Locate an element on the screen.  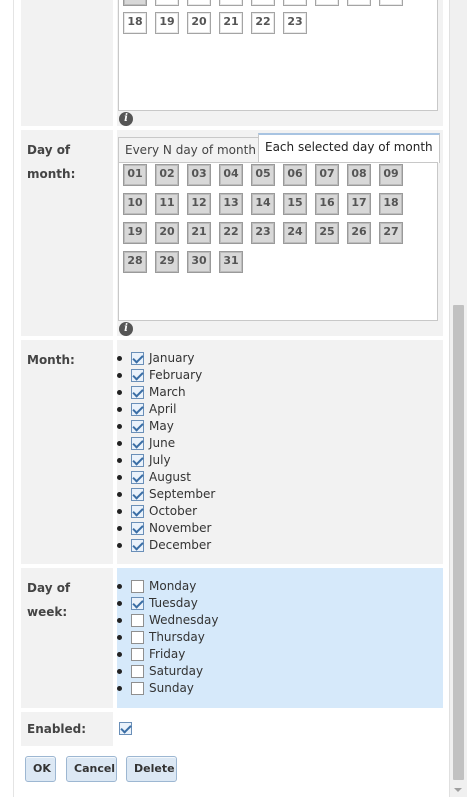
enabled-checkbox is located at coordinates (125, 728).